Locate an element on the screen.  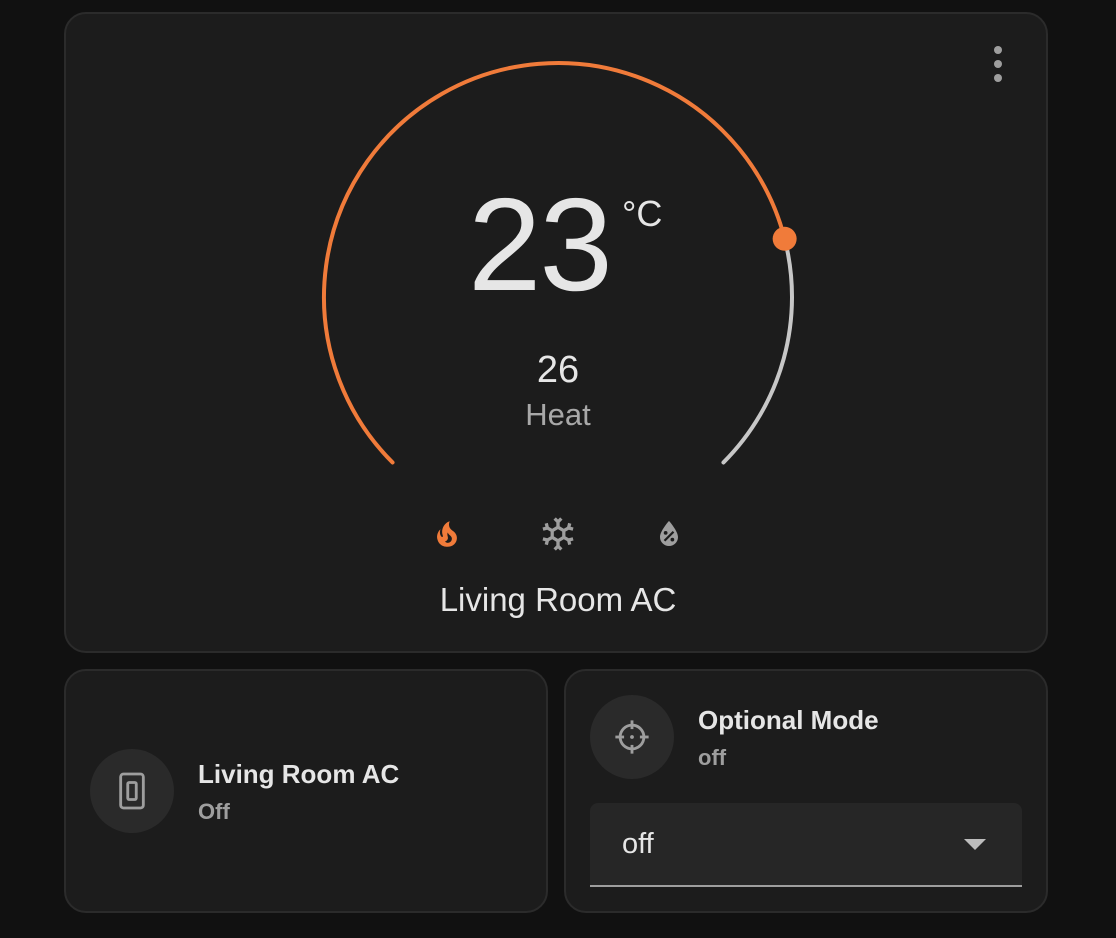
mode-dry-button is located at coordinates (669, 534).